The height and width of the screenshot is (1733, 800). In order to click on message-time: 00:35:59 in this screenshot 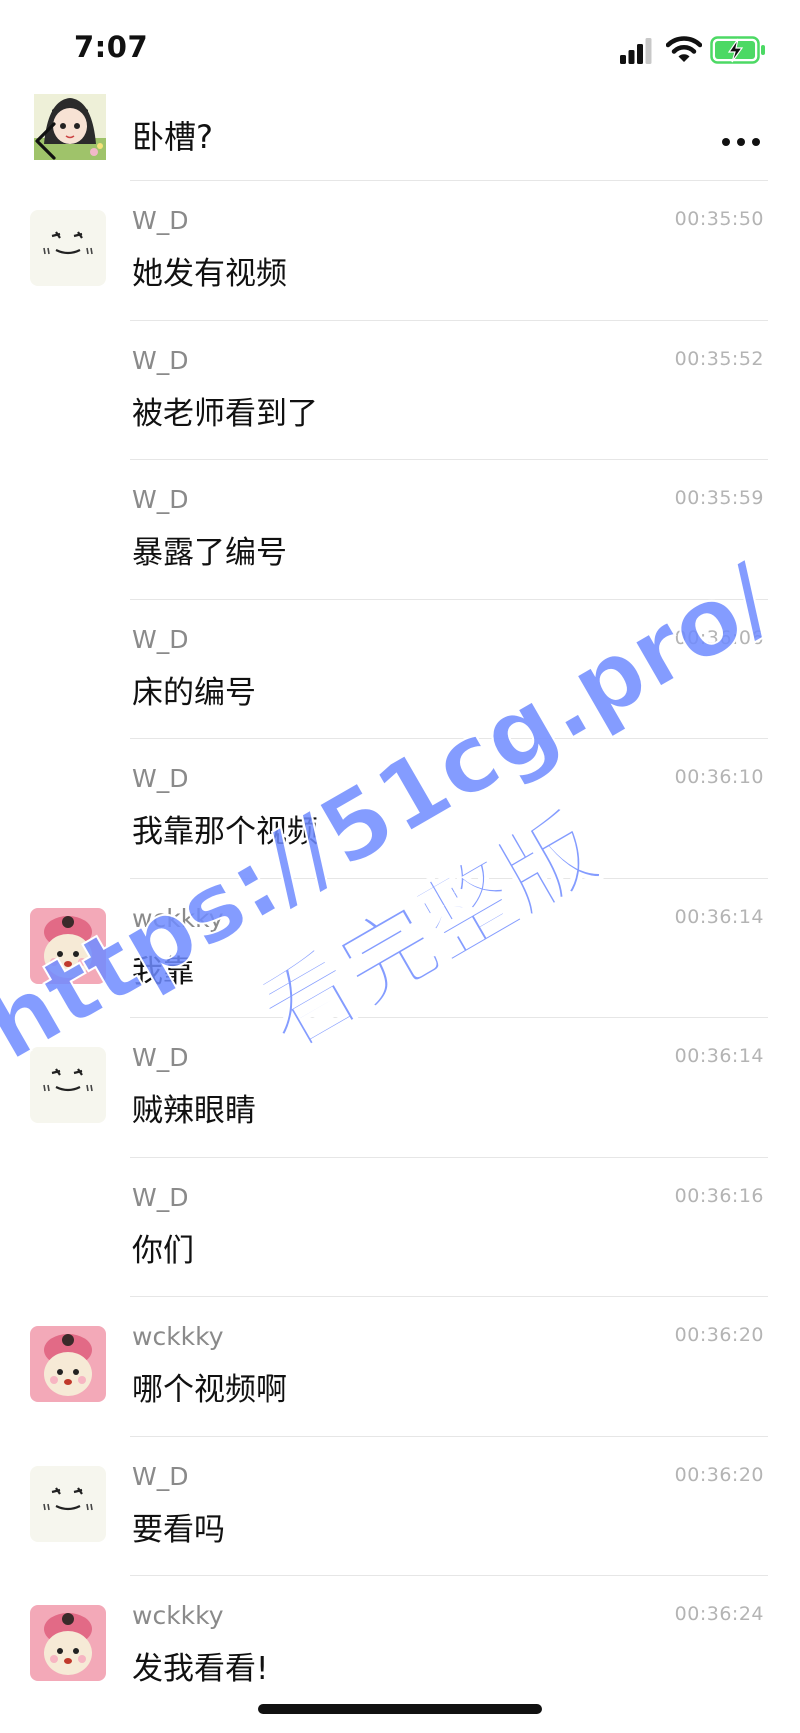, I will do `click(719, 498)`.